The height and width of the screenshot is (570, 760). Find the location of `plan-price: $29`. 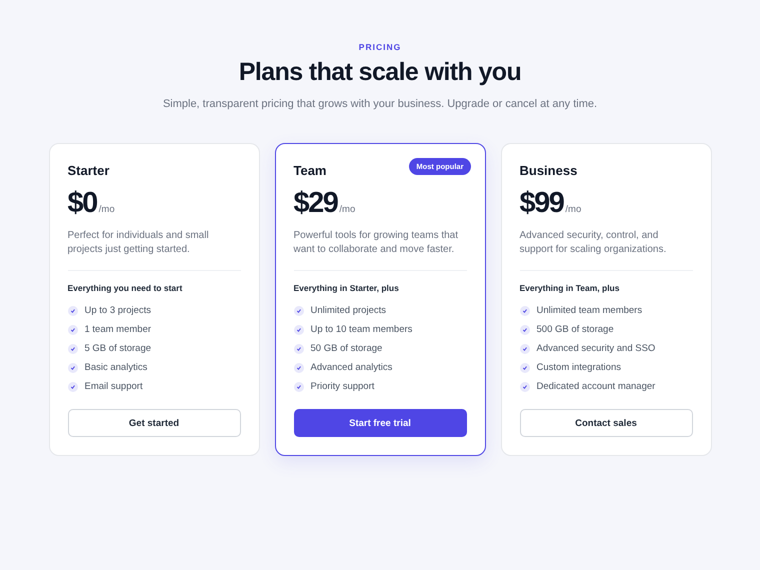

plan-price: $29 is located at coordinates (316, 203).